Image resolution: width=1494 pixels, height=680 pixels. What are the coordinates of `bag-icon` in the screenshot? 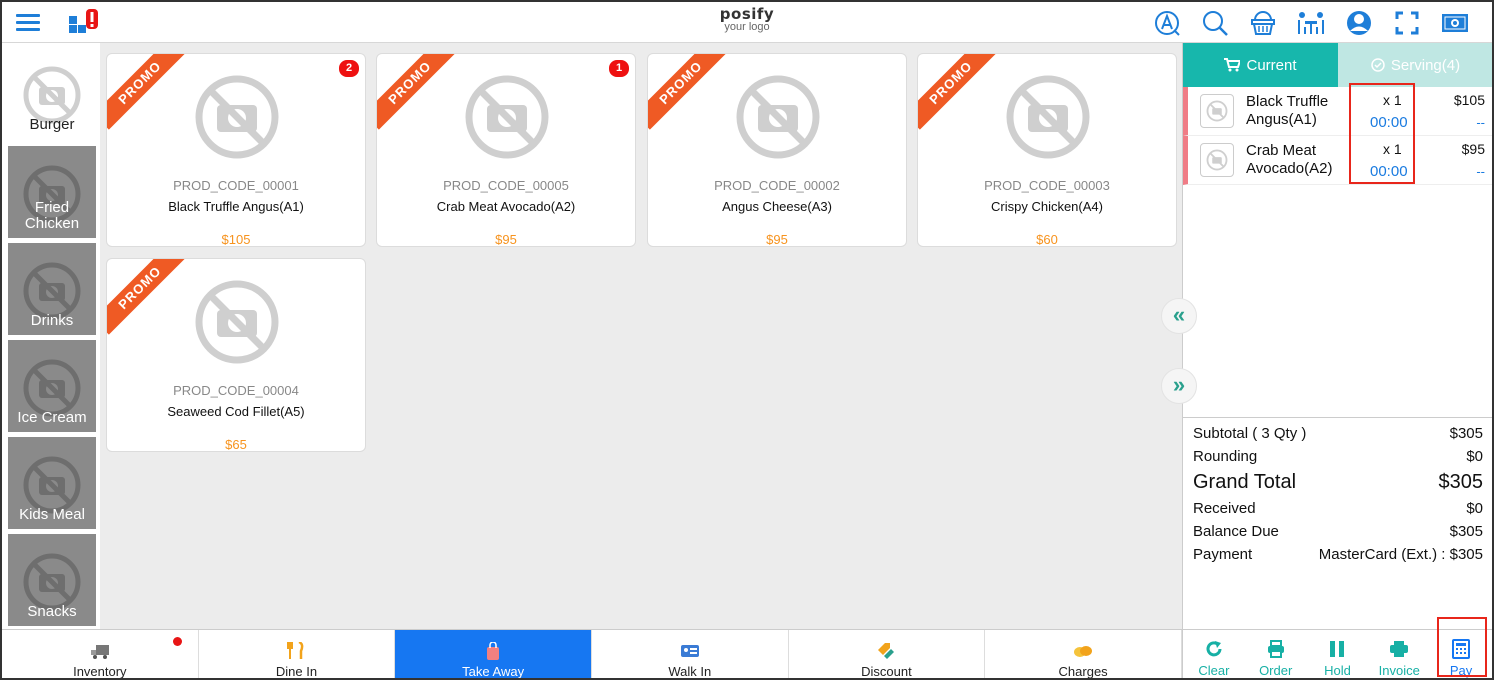 It's located at (493, 651).